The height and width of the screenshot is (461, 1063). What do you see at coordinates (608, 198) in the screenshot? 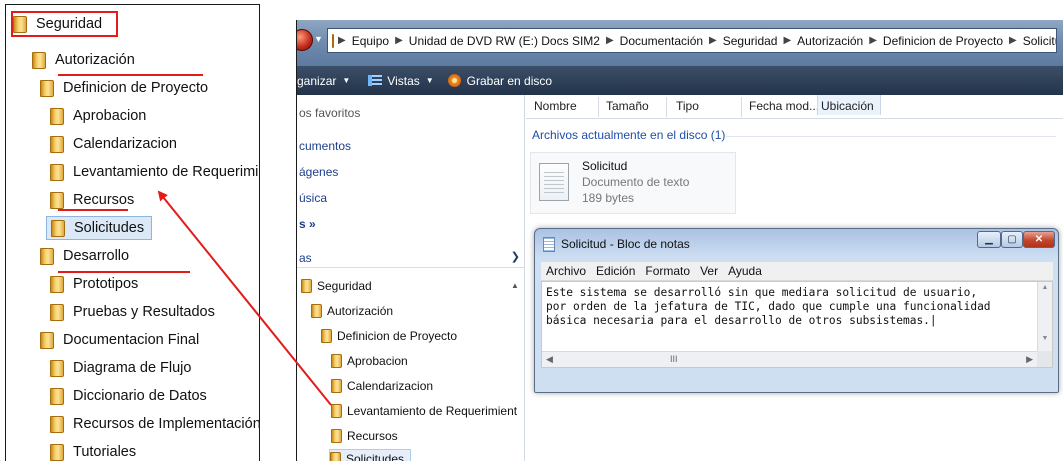
I see `file-size: 189 bytes` at bounding box center [608, 198].